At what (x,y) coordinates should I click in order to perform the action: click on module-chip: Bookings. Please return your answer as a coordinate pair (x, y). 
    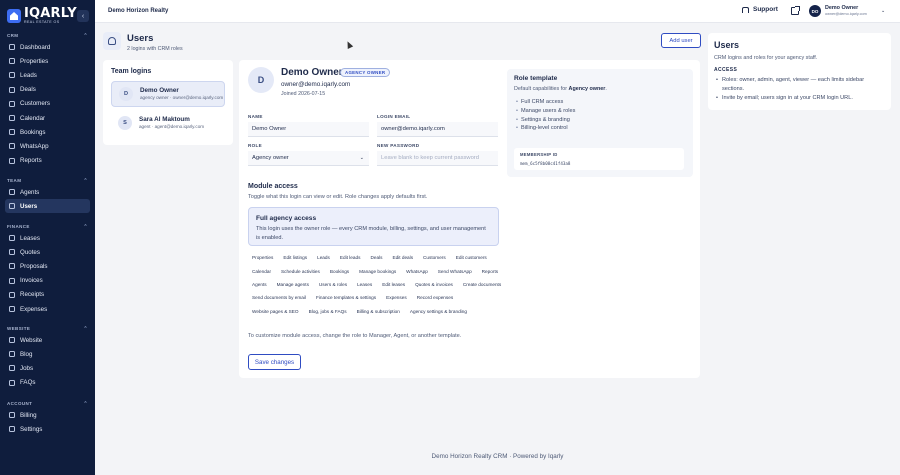
    Looking at the image, I should click on (339, 271).